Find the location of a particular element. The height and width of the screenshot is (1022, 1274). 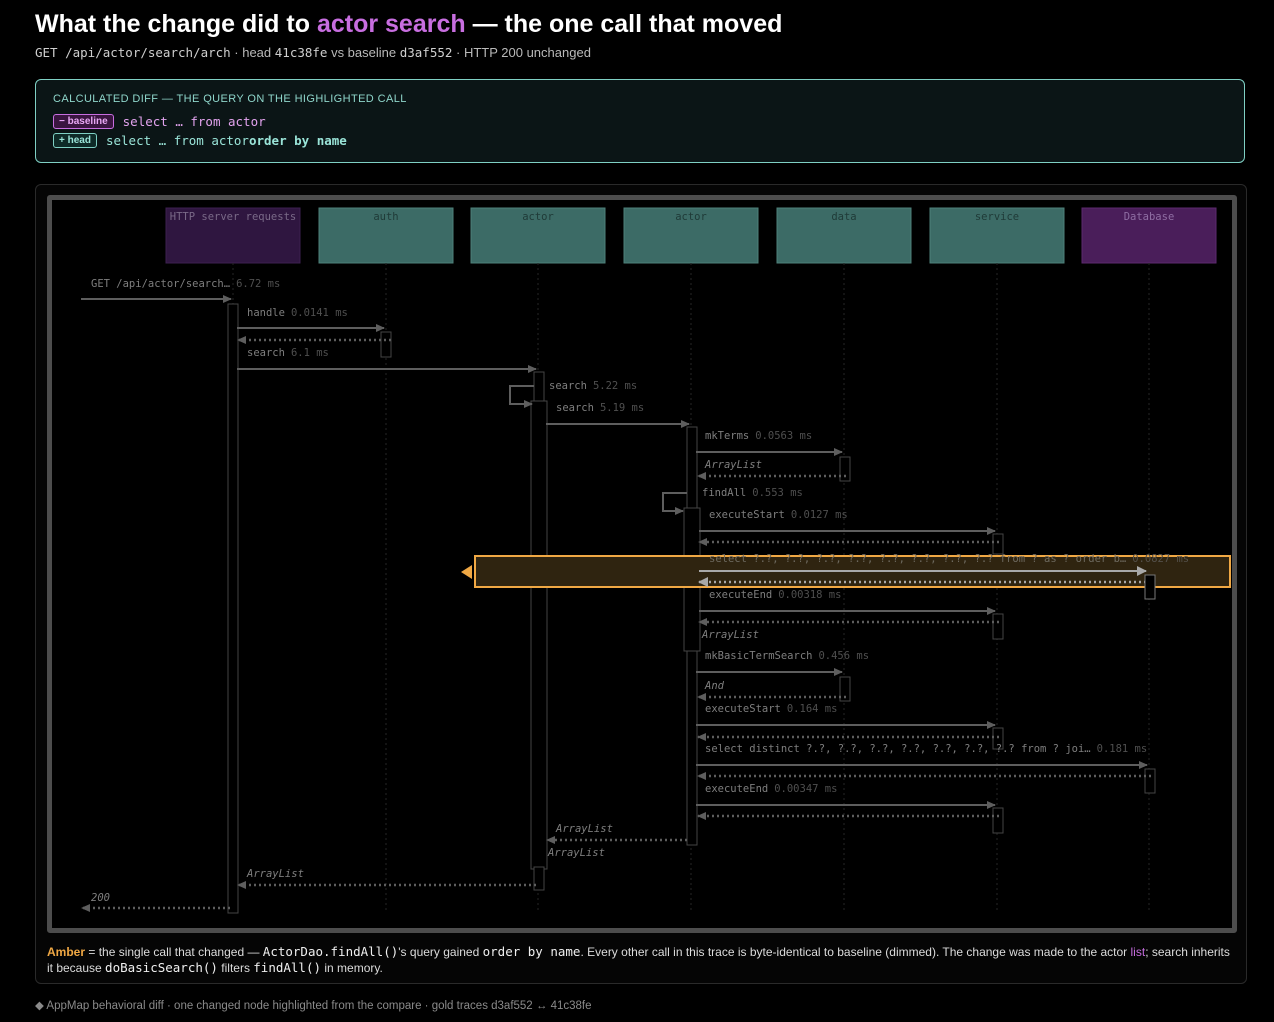

message-name-7: ArrayList is located at coordinates (733, 465).